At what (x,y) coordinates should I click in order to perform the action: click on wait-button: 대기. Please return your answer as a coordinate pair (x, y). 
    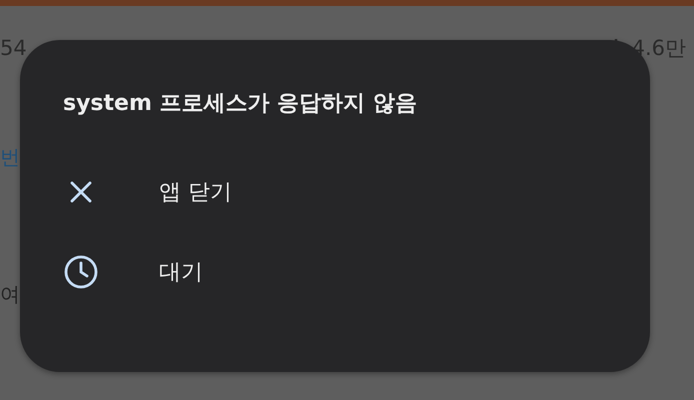
    Looking at the image, I should click on (133, 272).